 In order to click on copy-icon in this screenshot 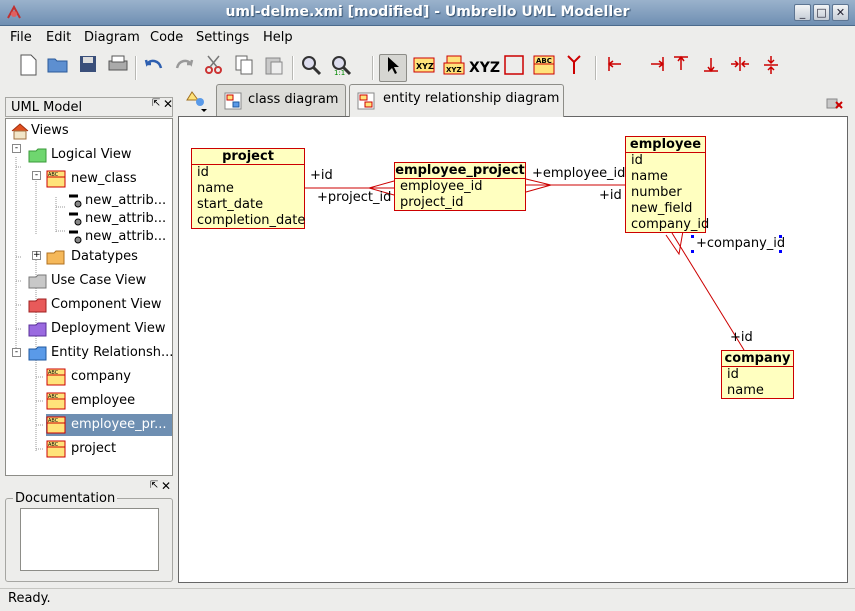, I will do `click(244, 68)`.